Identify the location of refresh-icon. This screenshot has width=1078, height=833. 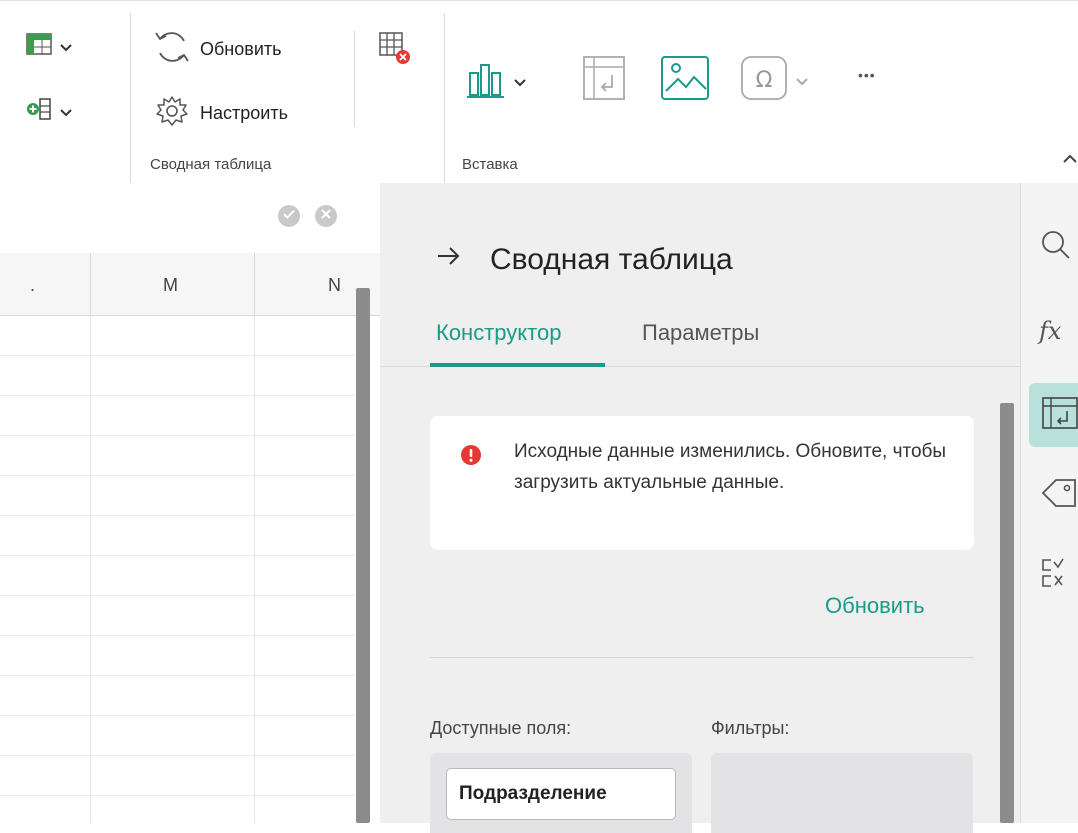
(172, 49).